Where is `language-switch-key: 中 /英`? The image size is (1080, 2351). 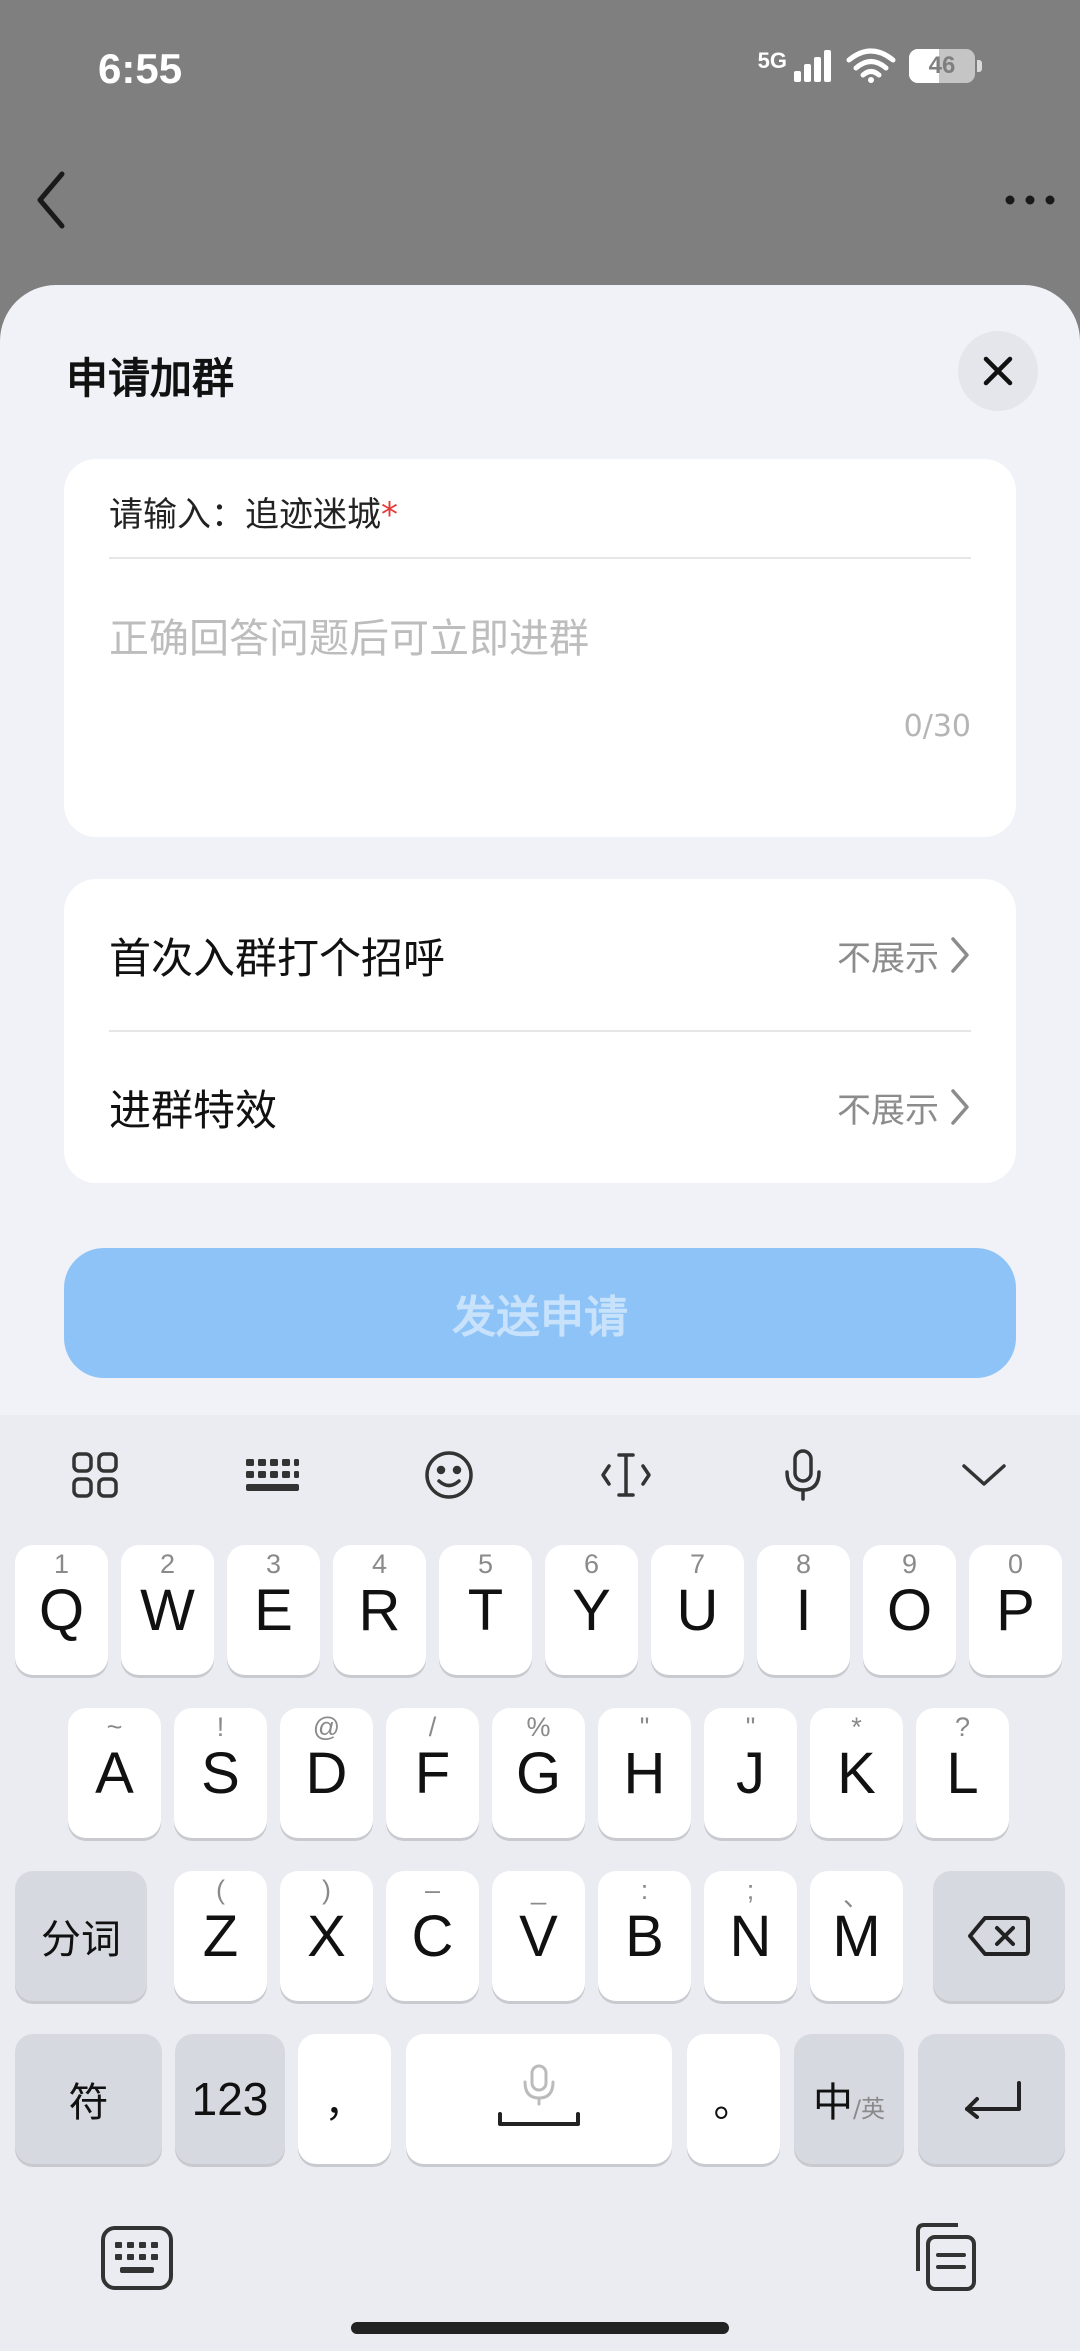 language-switch-key: 中 /英 is located at coordinates (849, 2099).